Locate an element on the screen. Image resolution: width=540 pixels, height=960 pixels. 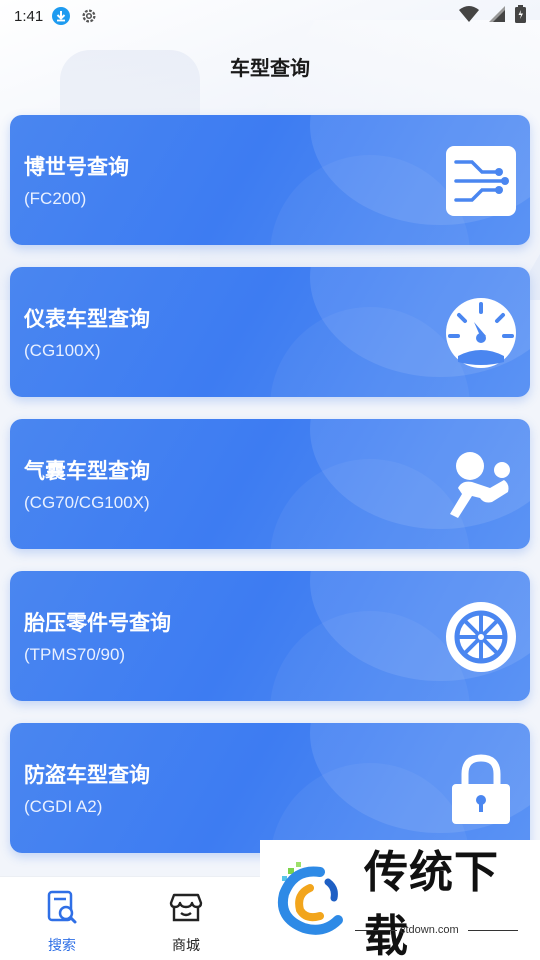
lock-icon is located at coordinates (481, 789).